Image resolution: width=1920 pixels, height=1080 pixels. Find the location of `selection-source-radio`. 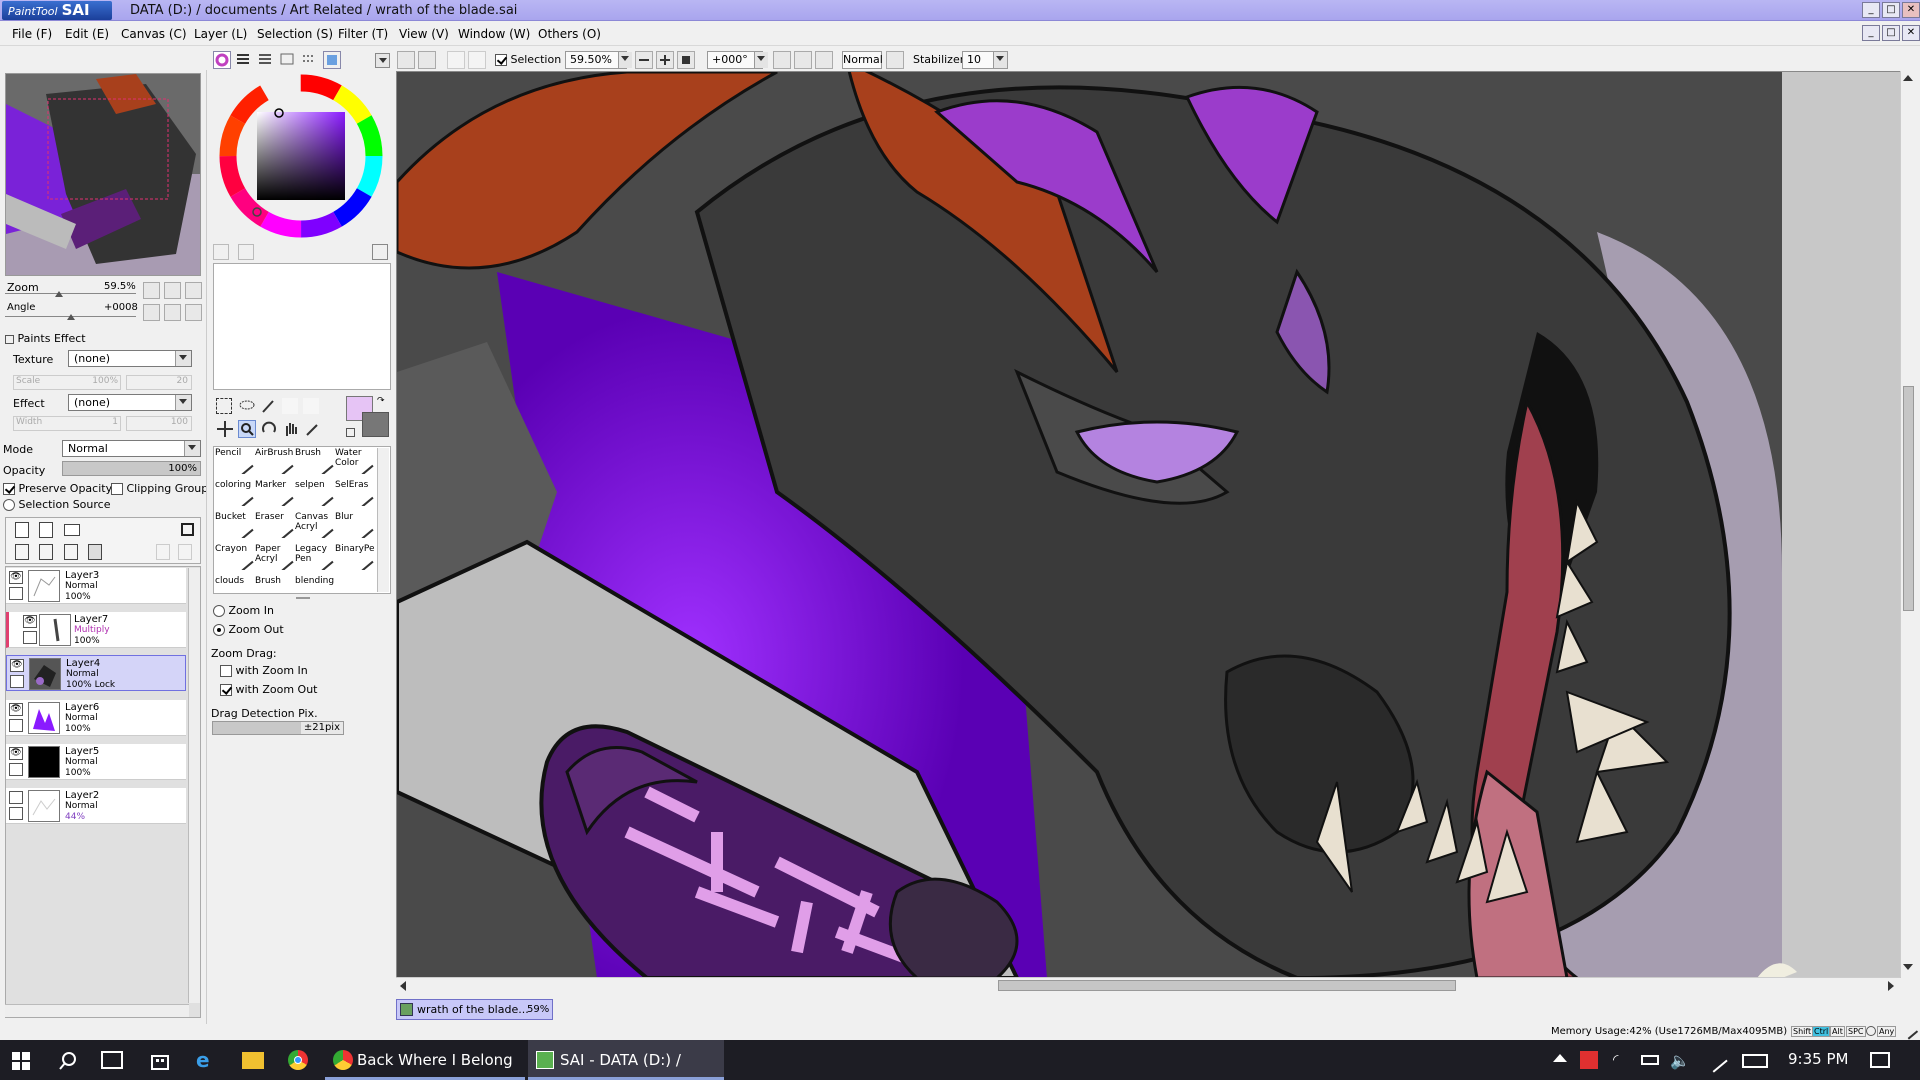

selection-source-radio is located at coordinates (9, 505).